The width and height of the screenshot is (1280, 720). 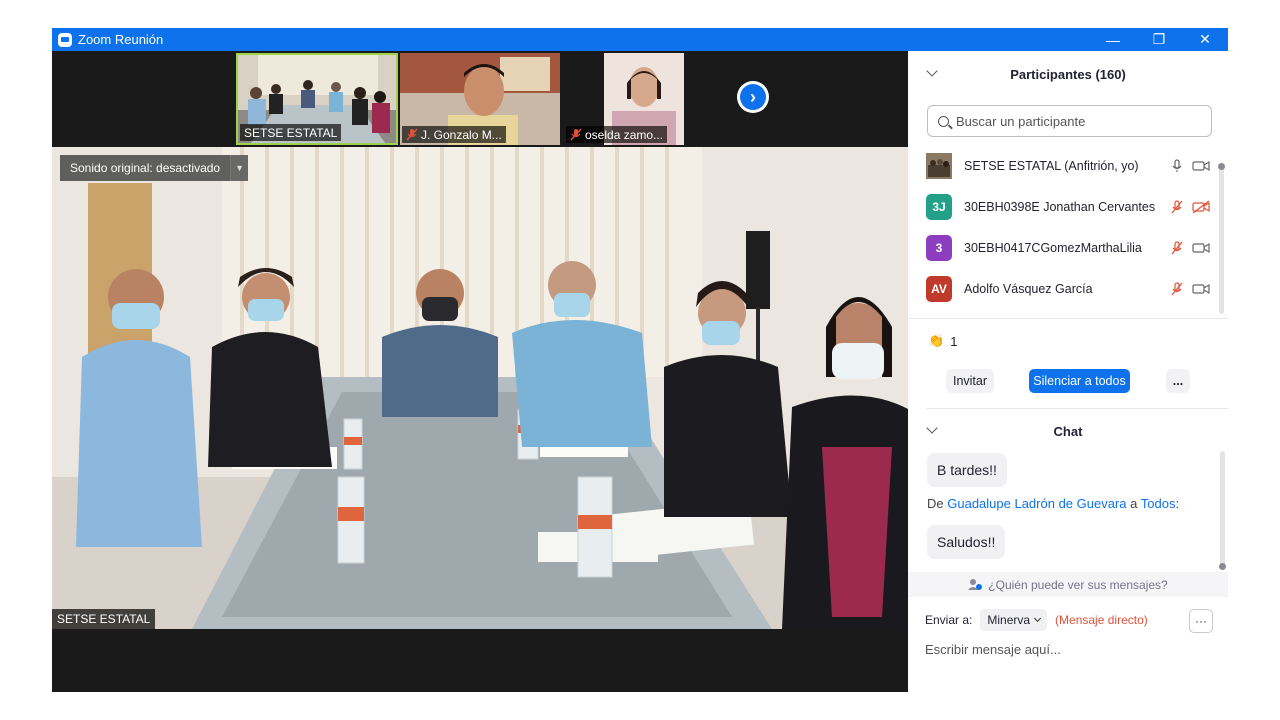 I want to click on chevron-right-icon: ›, so click(x=753, y=97).